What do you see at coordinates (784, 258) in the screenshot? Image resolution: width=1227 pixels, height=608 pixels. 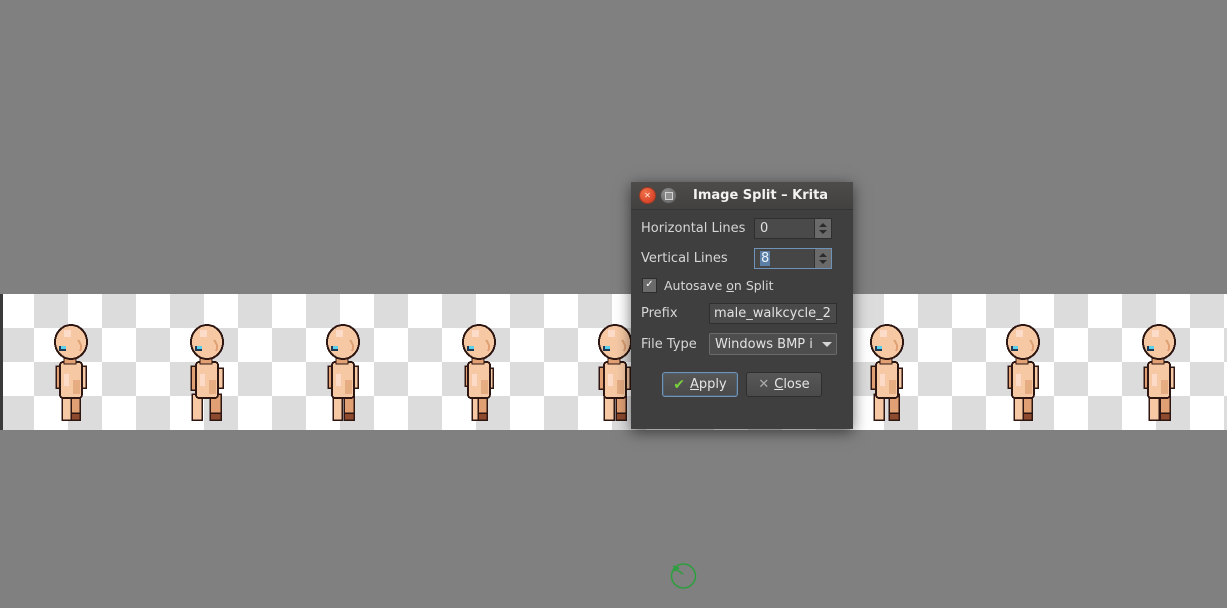 I see `vertical-lines-value: 8` at bounding box center [784, 258].